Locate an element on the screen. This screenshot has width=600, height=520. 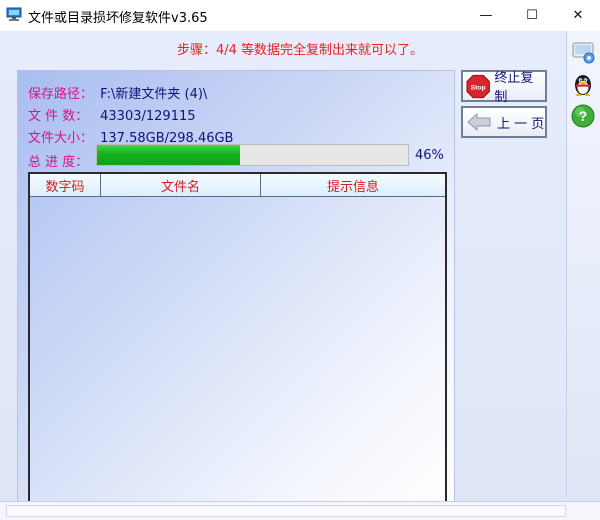
file-count-row: 文 件 数： 43303/129115 is located at coordinates (112, 114).